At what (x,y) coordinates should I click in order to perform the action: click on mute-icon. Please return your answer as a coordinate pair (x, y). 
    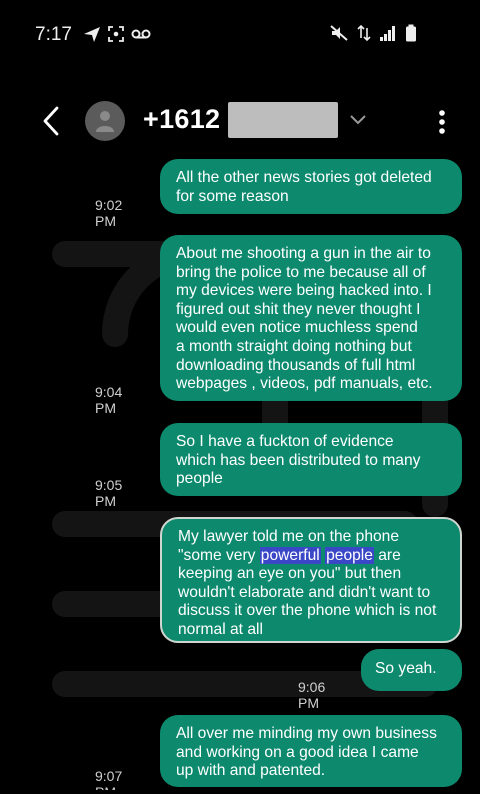
    Looking at the image, I should click on (339, 33).